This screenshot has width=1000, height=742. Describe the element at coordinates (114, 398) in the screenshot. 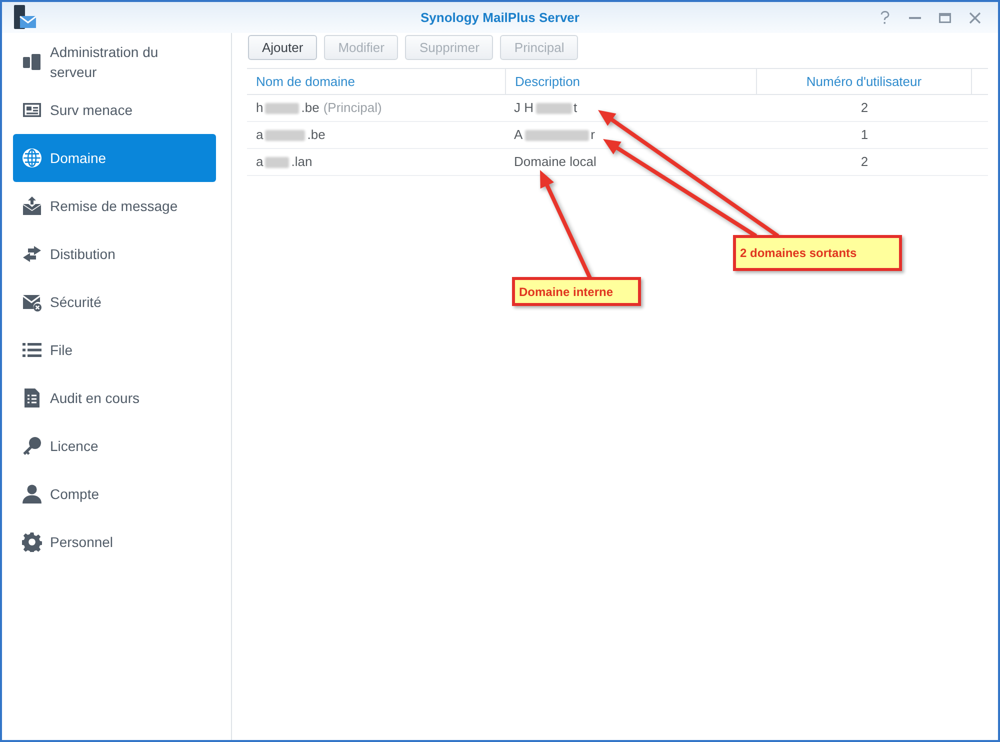

I see `sidebar-item: Audit en cours` at that location.